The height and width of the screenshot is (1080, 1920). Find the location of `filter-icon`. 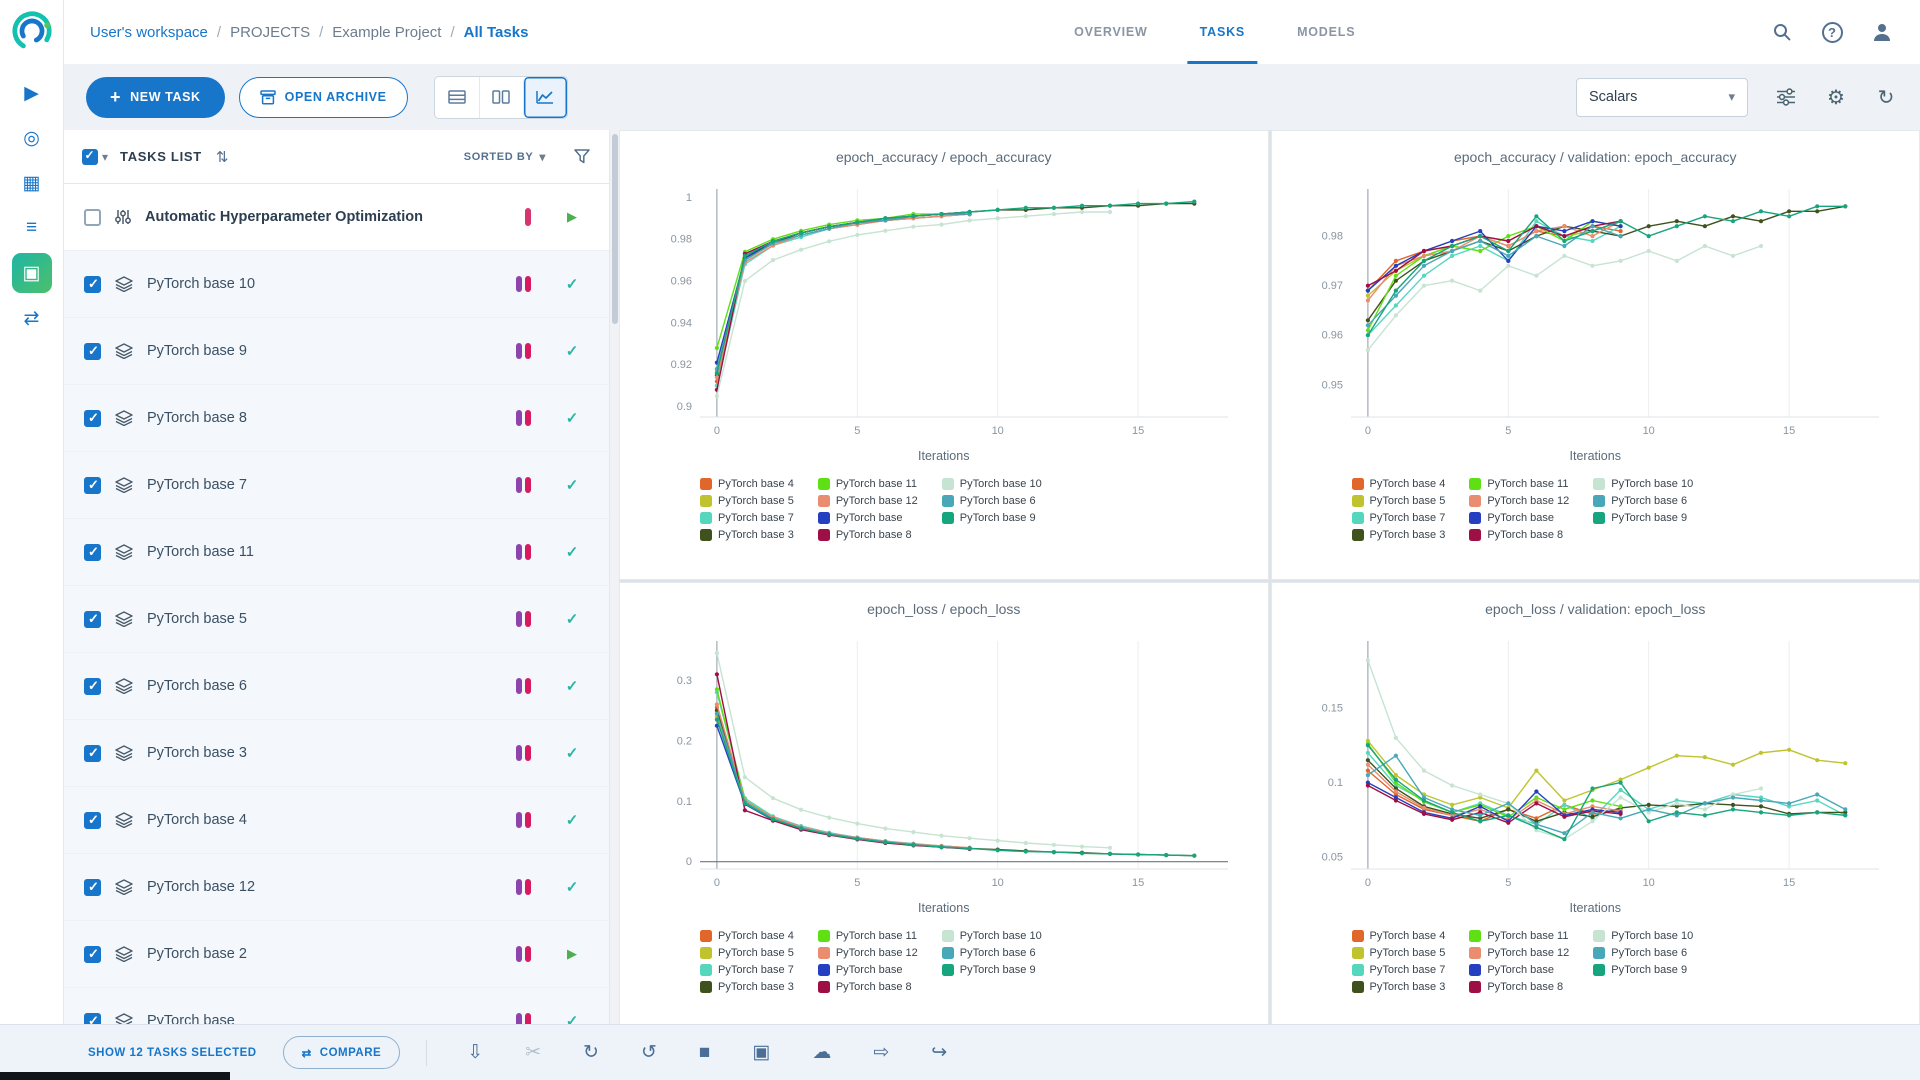

filter-icon is located at coordinates (582, 156).